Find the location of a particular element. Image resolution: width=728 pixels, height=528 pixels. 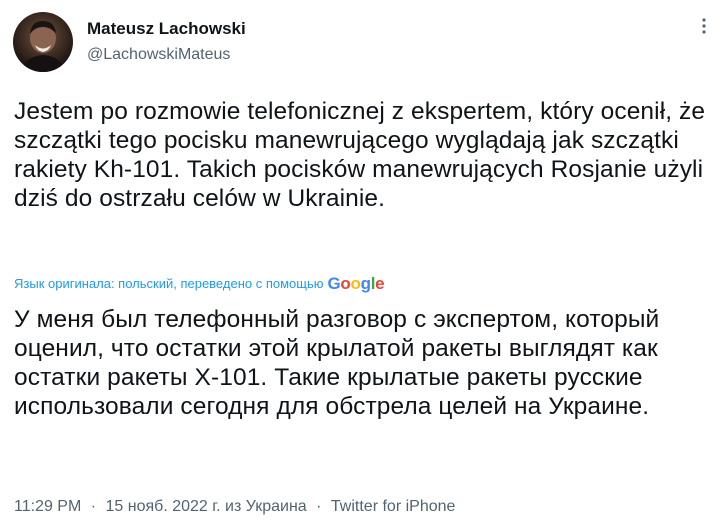

avatar is located at coordinates (43, 42).